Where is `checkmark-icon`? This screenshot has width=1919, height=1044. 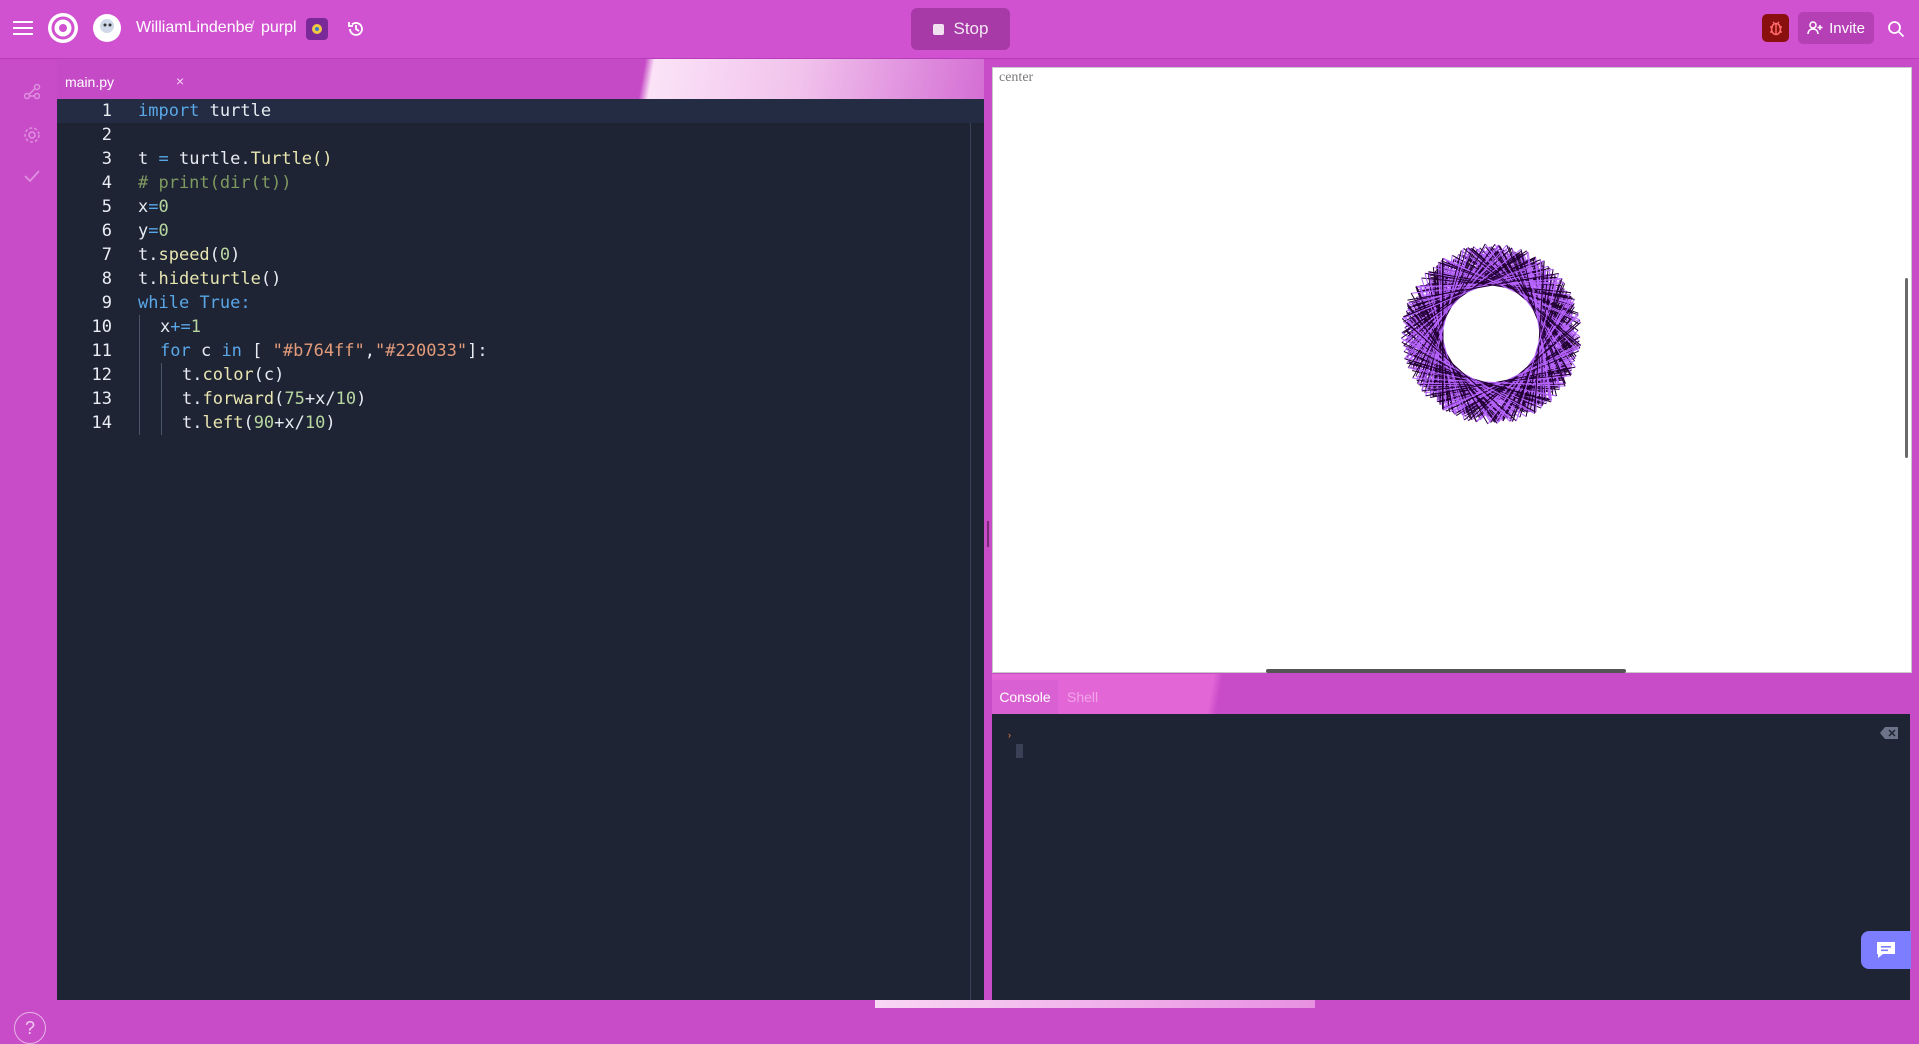
checkmark-icon is located at coordinates (32, 176).